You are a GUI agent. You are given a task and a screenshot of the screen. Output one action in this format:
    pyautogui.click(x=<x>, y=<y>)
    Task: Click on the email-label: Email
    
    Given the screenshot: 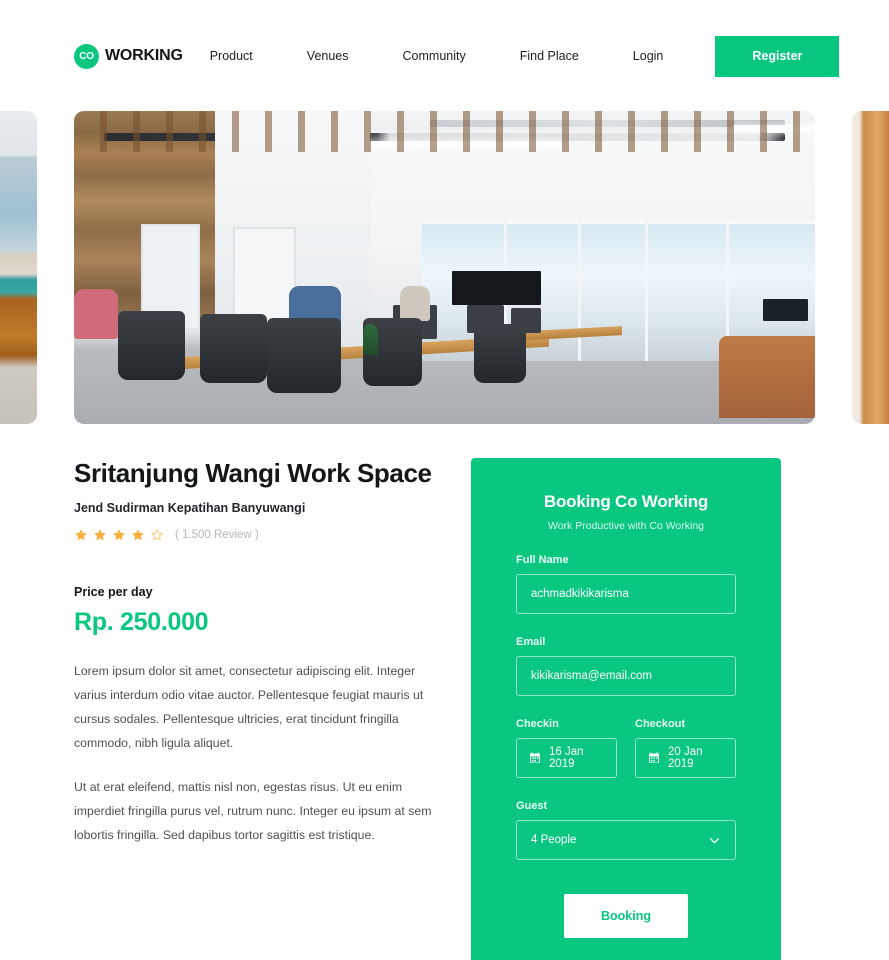 What is the action you would take?
    pyautogui.click(x=531, y=642)
    